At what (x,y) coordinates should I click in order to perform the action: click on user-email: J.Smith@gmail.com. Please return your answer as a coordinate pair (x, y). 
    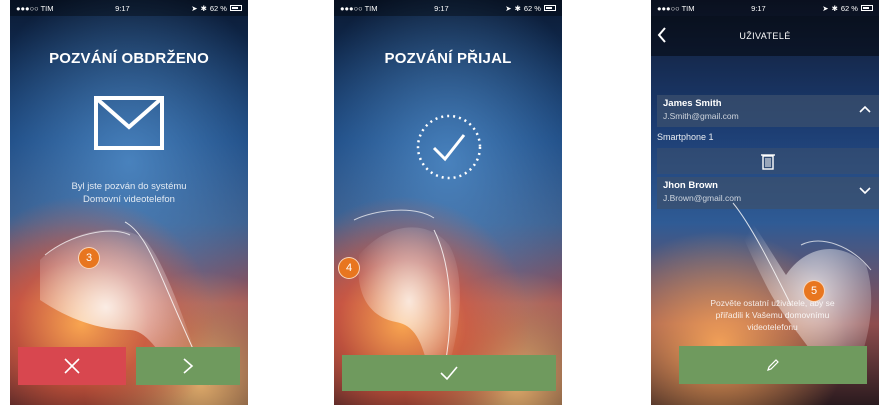
    Looking at the image, I should click on (701, 116).